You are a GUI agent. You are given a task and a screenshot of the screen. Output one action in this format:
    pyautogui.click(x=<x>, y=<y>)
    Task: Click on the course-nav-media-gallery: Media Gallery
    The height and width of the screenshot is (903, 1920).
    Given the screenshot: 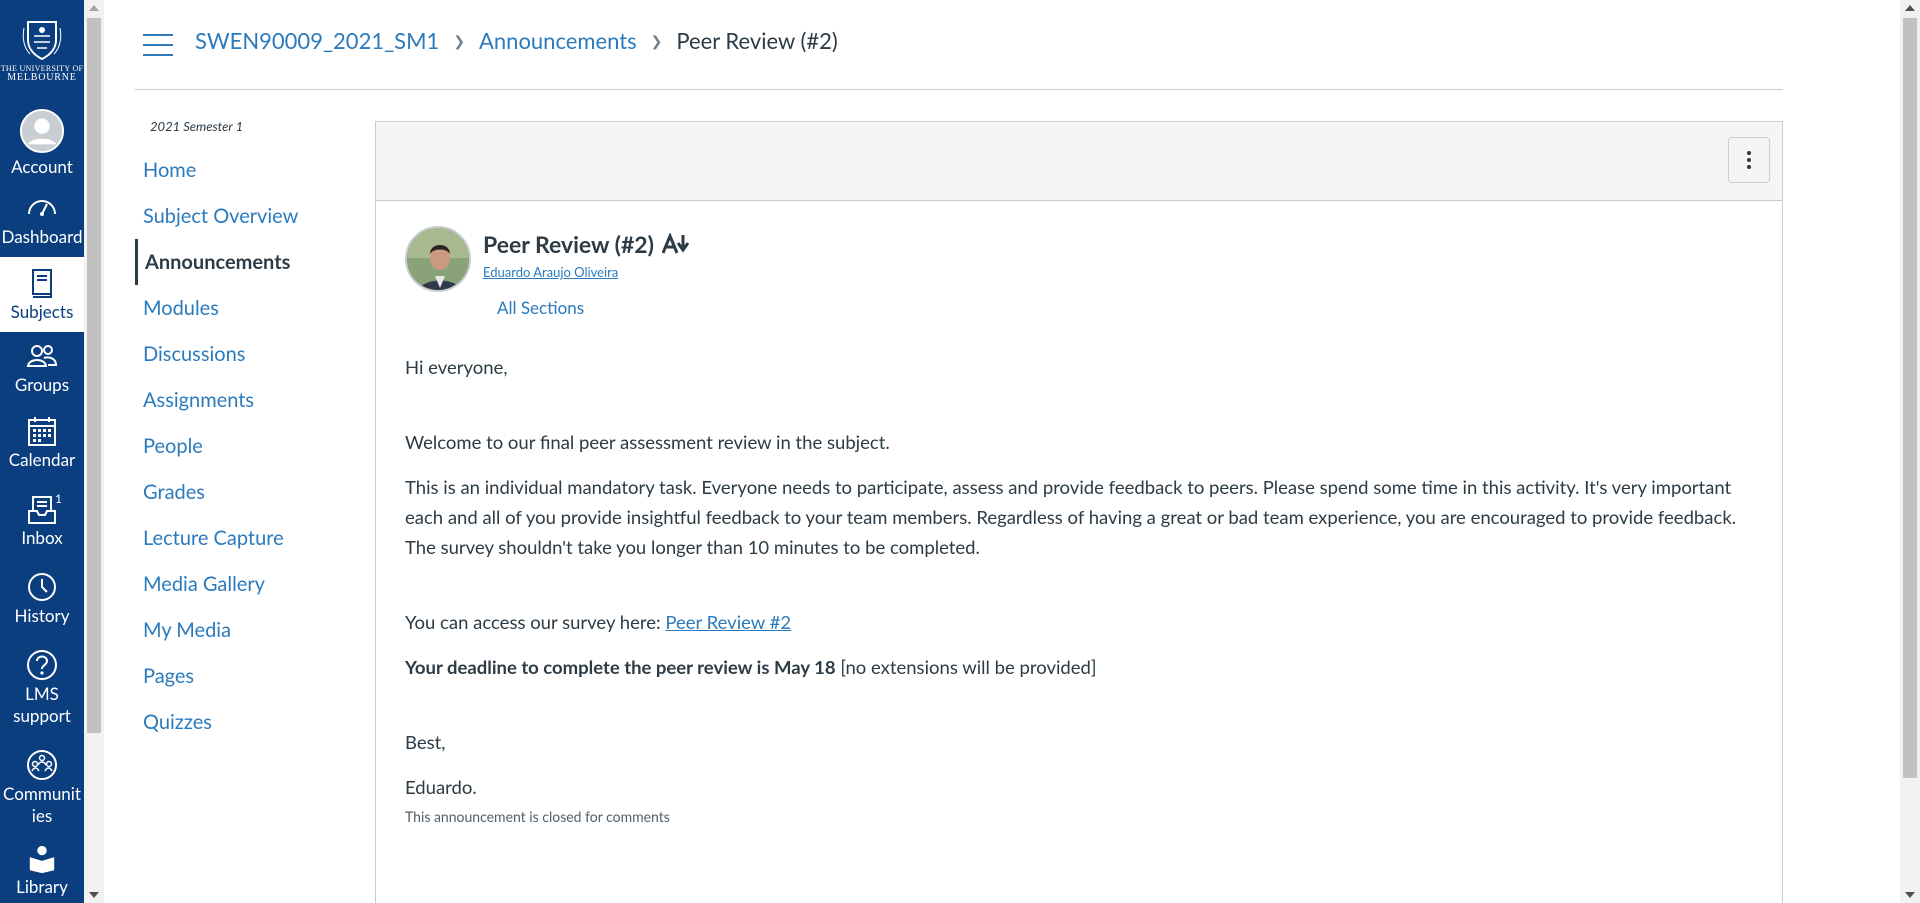 What is the action you would take?
    pyautogui.click(x=250, y=584)
    